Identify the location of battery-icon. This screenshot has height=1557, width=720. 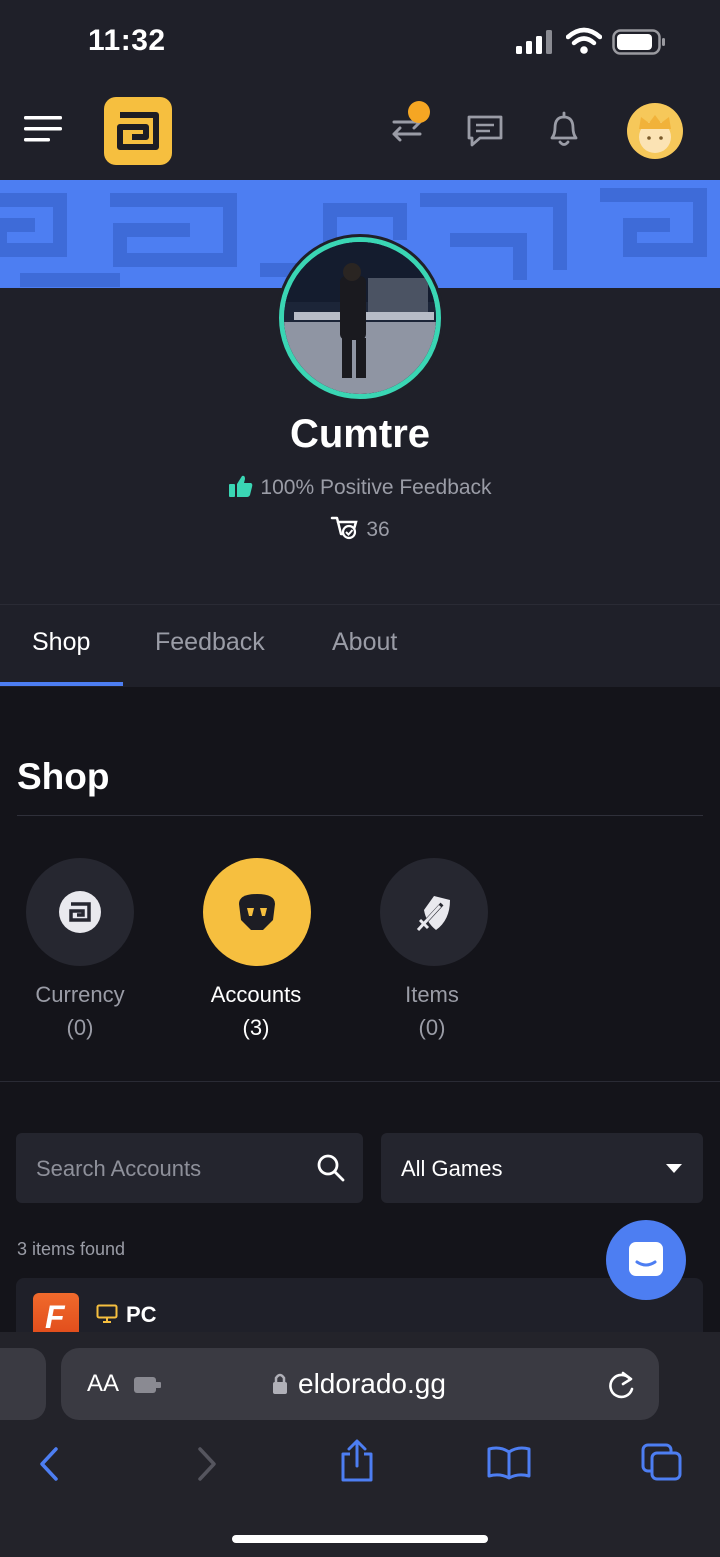
(638, 42).